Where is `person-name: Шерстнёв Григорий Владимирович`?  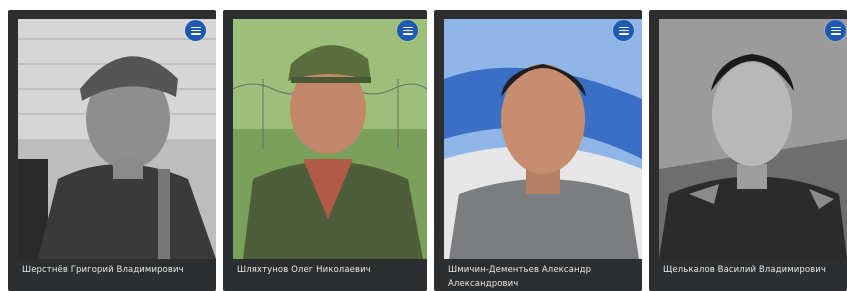 person-name: Шерстнёв Григорий Владимирович is located at coordinates (103, 270).